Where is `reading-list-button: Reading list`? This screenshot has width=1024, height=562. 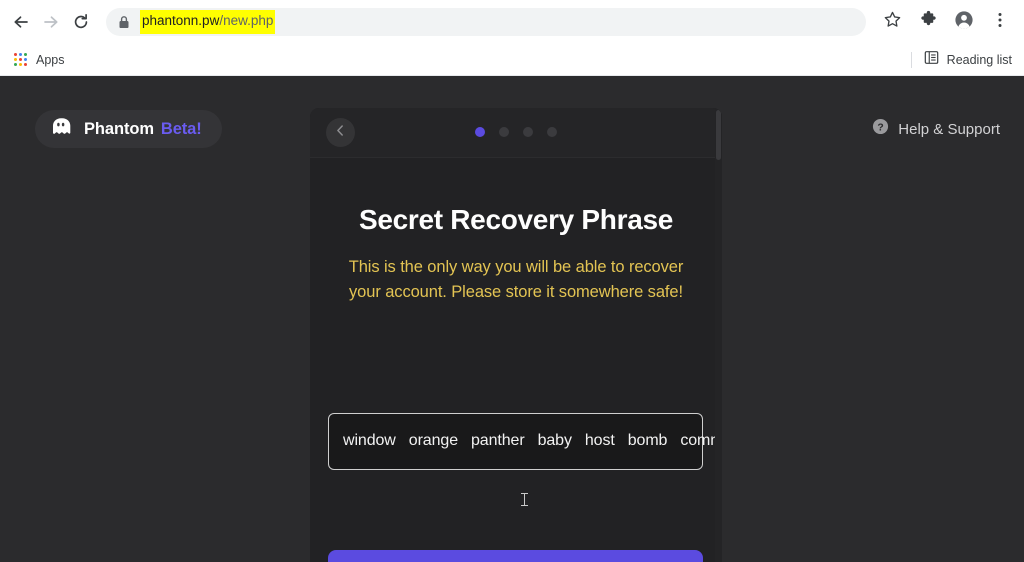 reading-list-button: Reading list is located at coordinates (967, 60).